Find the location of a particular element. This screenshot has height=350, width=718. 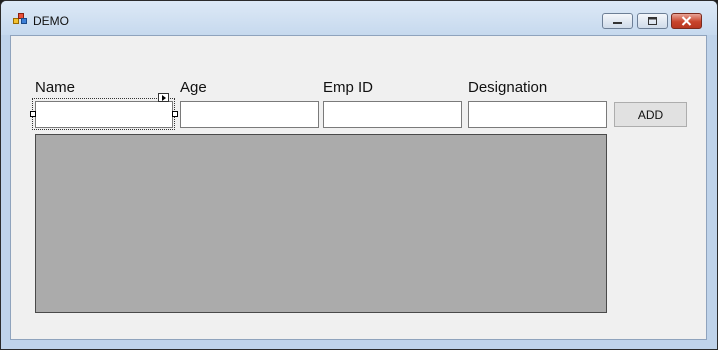

resize-handle-right is located at coordinates (175, 114).